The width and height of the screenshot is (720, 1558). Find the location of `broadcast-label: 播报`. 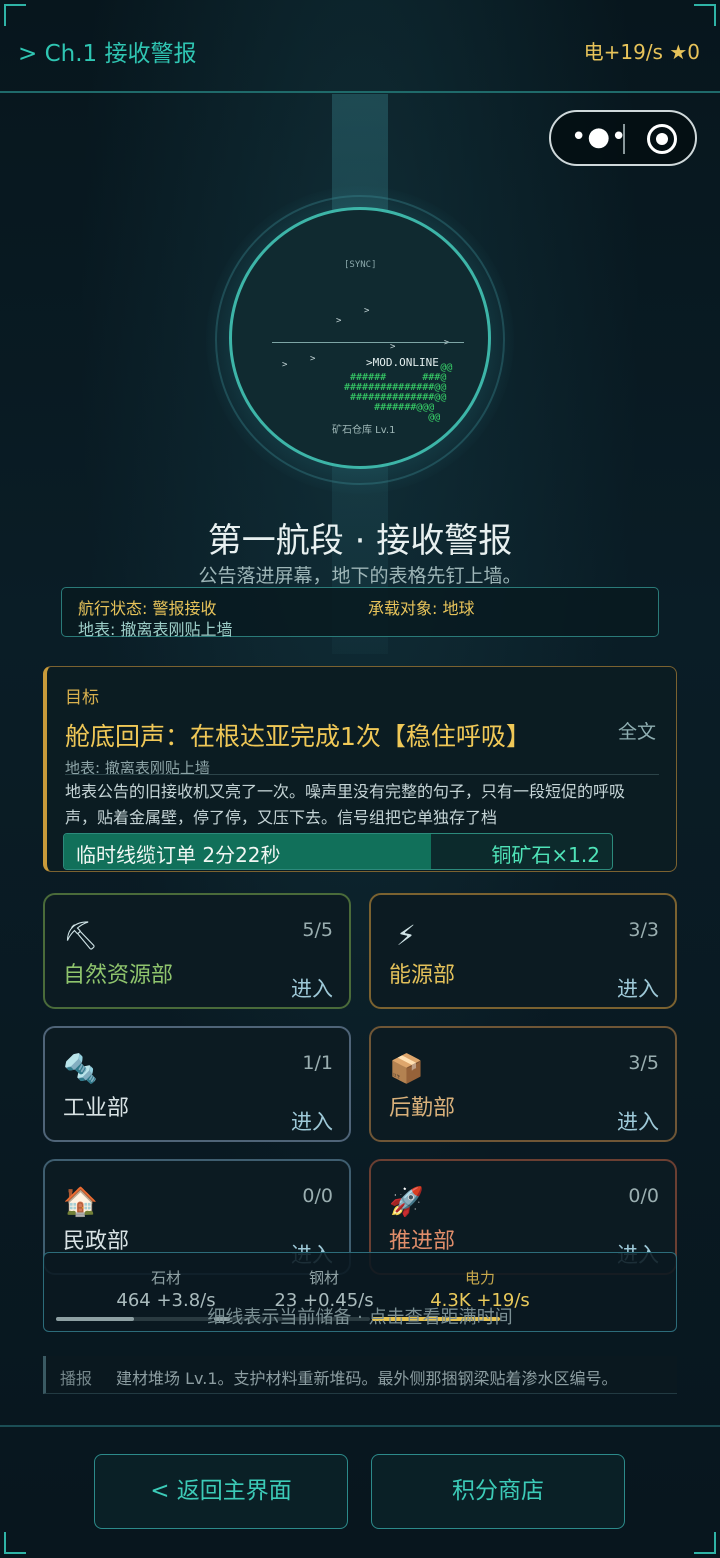

broadcast-label: 播报 is located at coordinates (76, 1378).